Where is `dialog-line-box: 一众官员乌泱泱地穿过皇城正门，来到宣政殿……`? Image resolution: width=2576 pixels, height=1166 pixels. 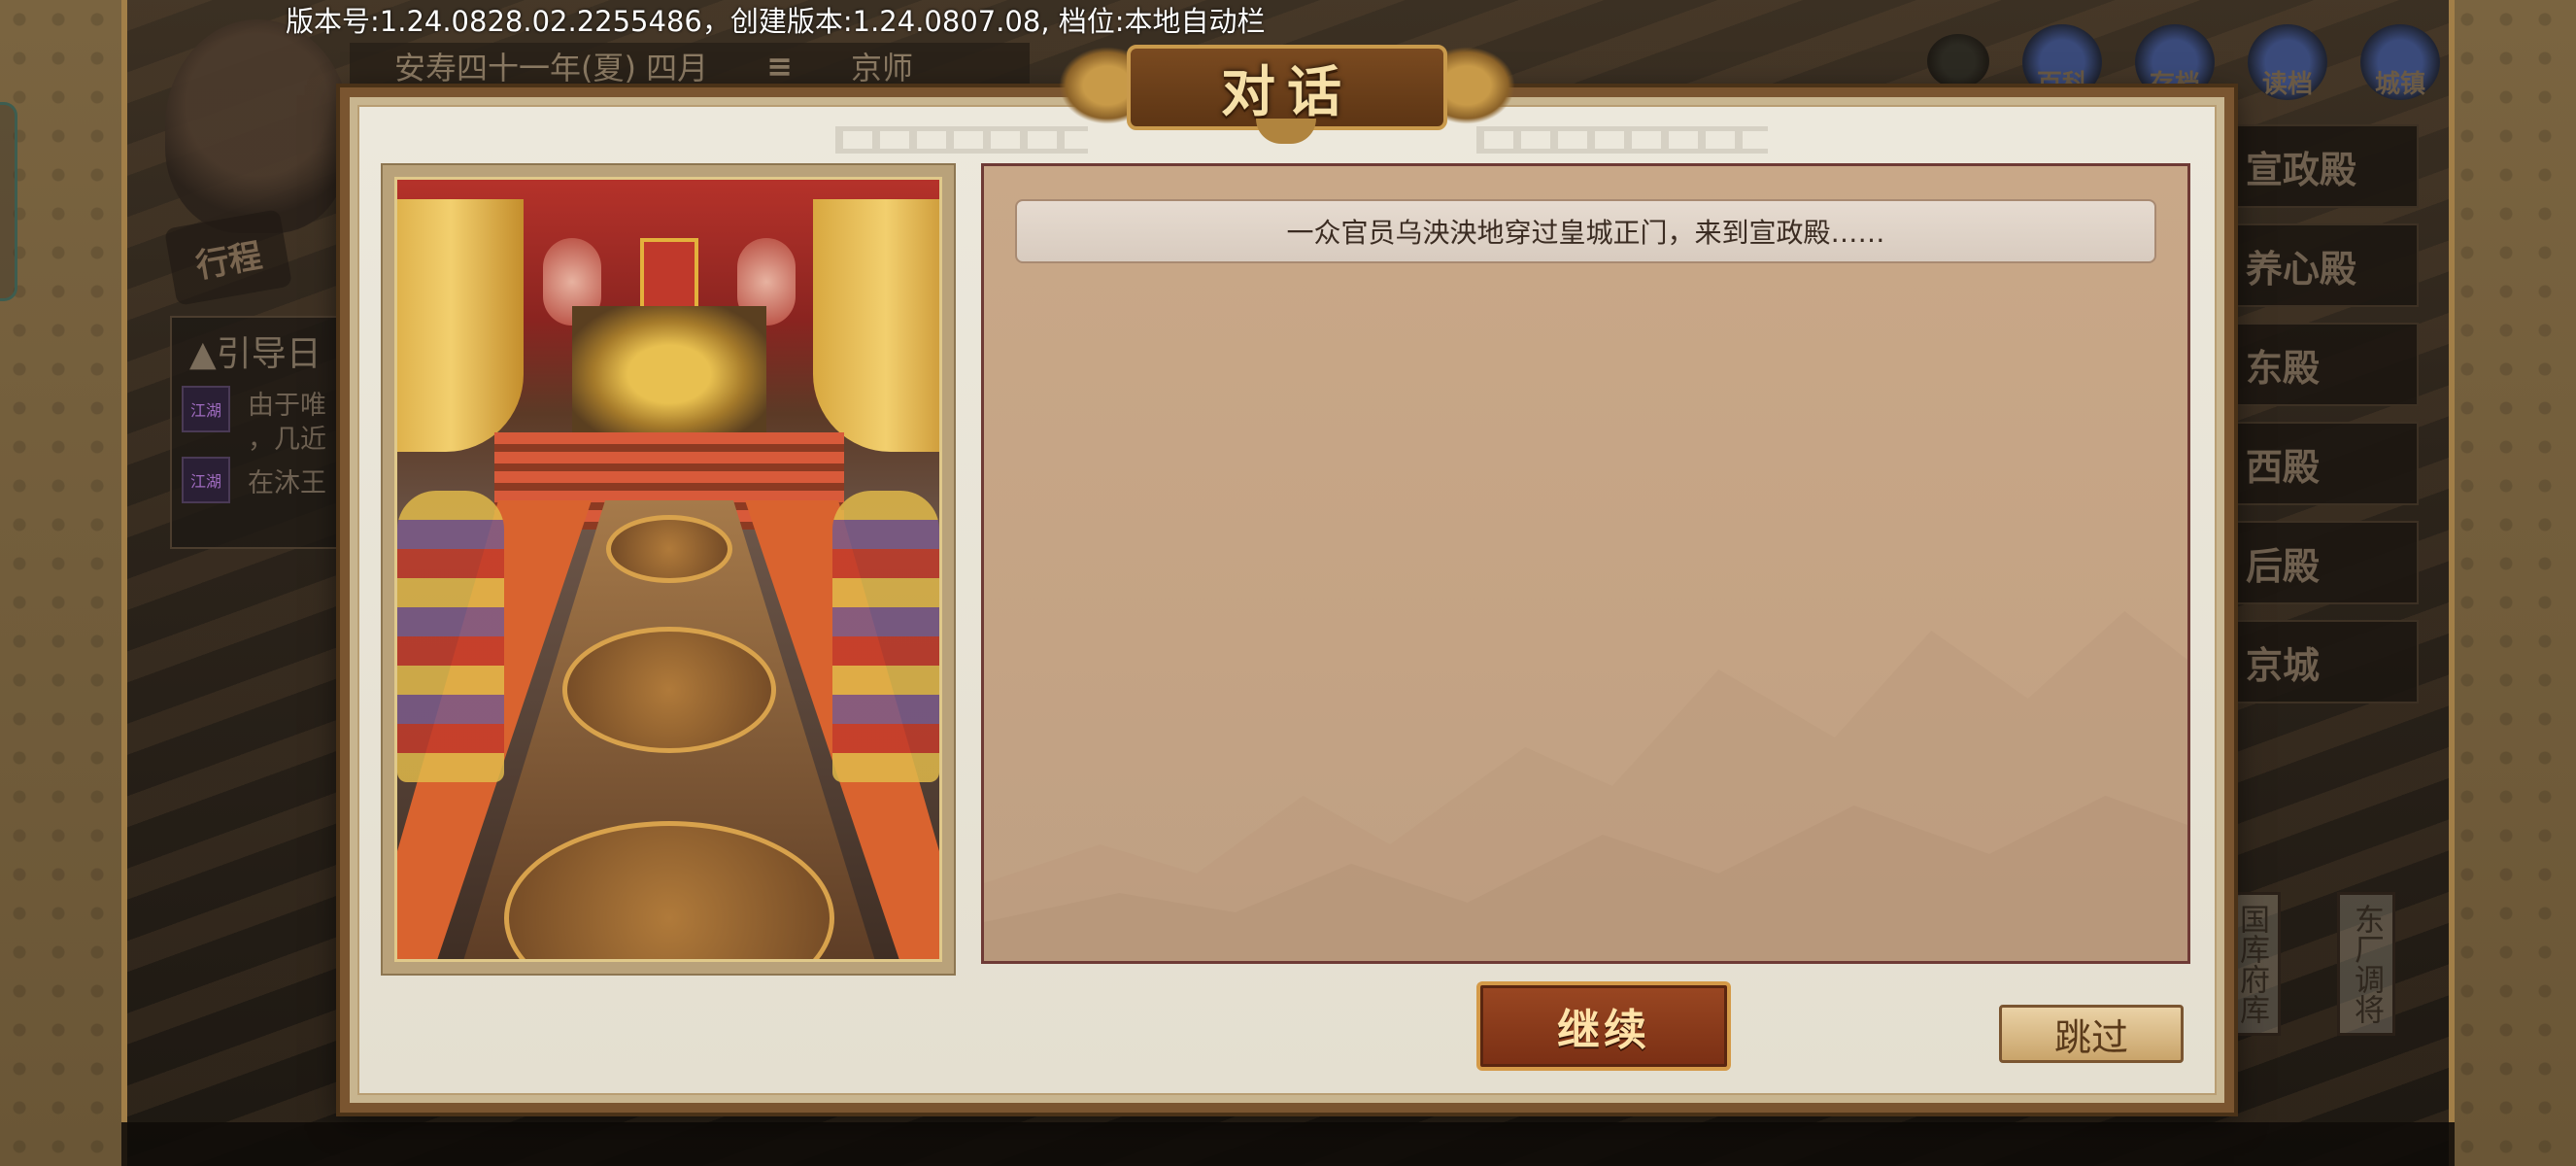
dialog-line-box: 一众官员乌泱泱地穿过皇城正门，来到宣政殿…… is located at coordinates (1585, 231).